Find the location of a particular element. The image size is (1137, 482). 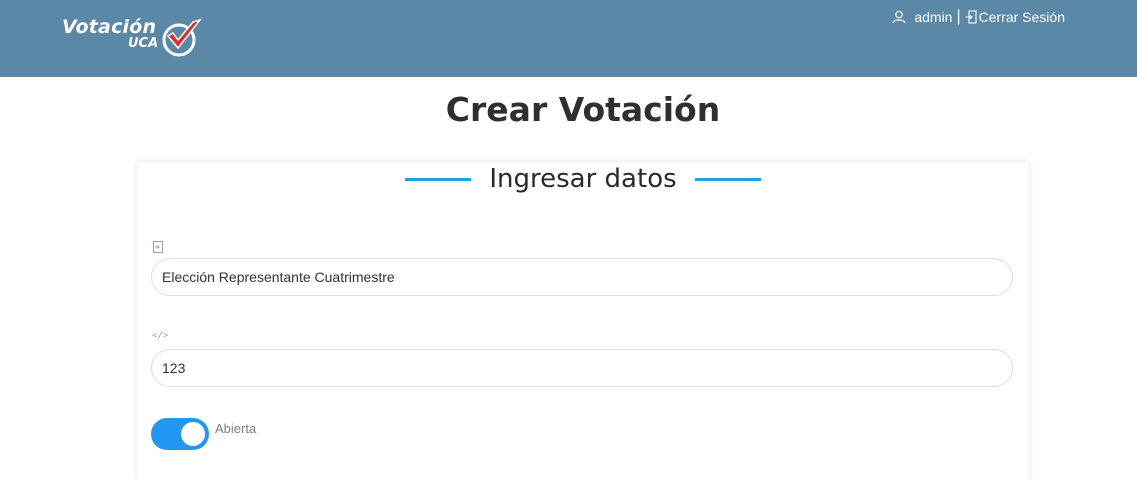

title-line-left is located at coordinates (438, 179).